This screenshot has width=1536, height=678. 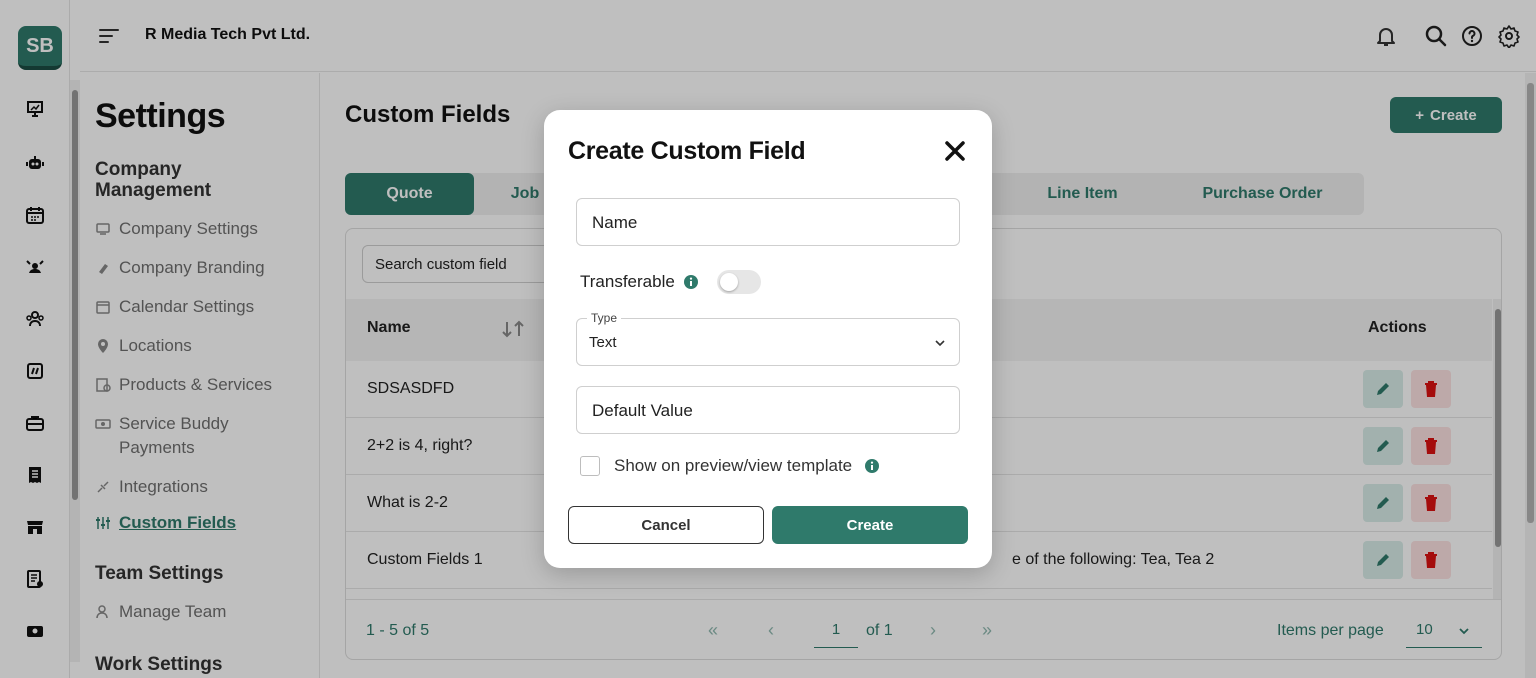 What do you see at coordinates (604, 318) in the screenshot?
I see `type-label: Type` at bounding box center [604, 318].